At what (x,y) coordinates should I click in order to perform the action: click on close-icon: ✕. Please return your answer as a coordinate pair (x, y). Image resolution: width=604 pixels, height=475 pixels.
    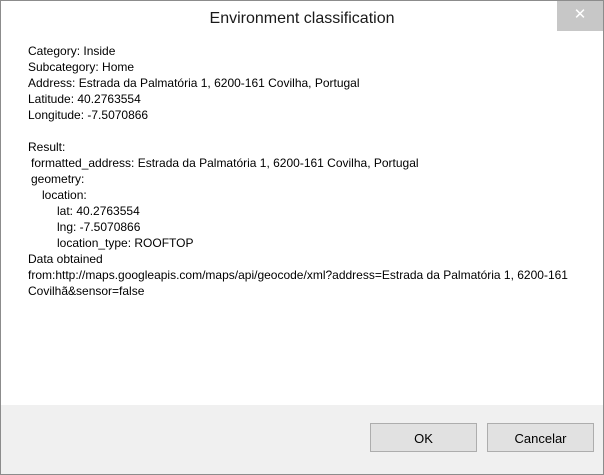
    Looking at the image, I should click on (580, 16).